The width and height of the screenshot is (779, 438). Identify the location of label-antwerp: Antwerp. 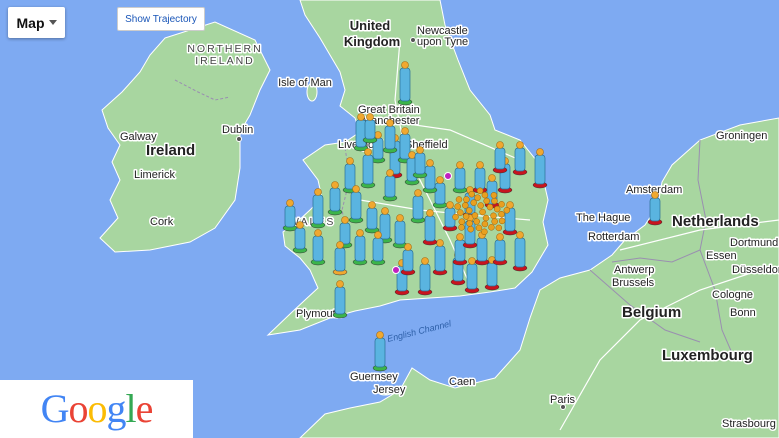
(634, 270).